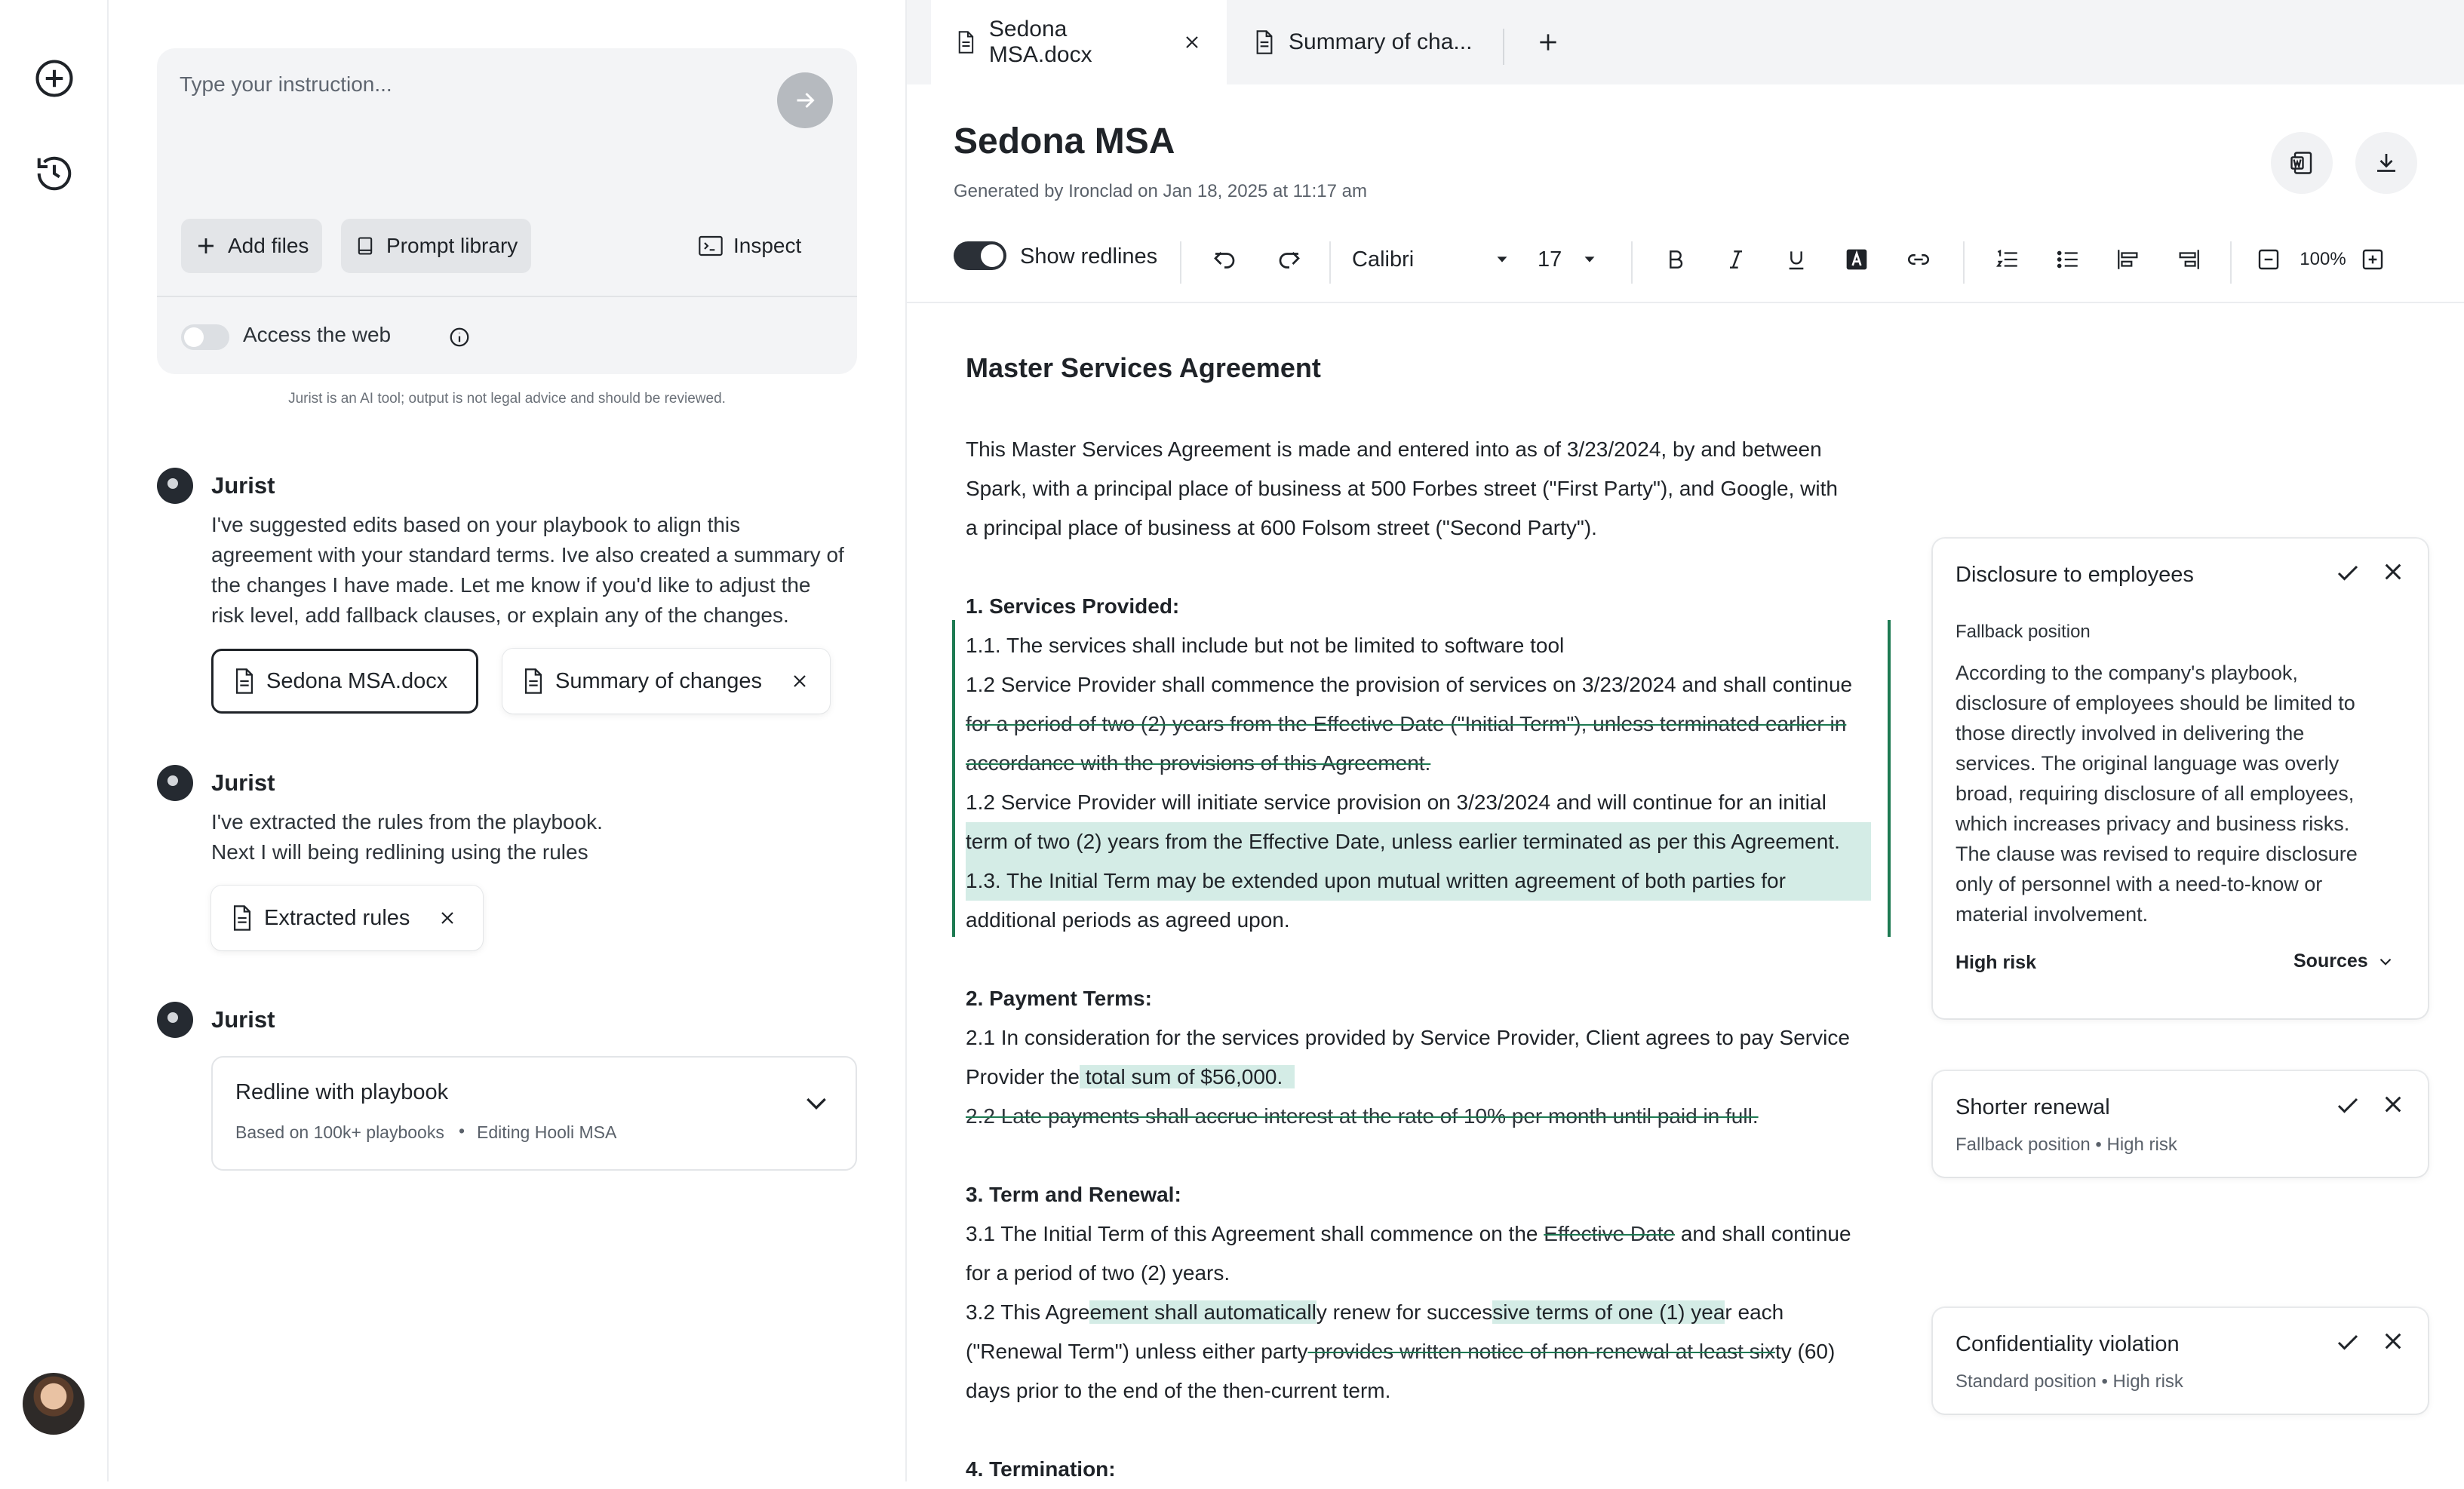 The width and height of the screenshot is (2464, 1489). Describe the element at coordinates (805, 100) in the screenshot. I see `send-button` at that location.